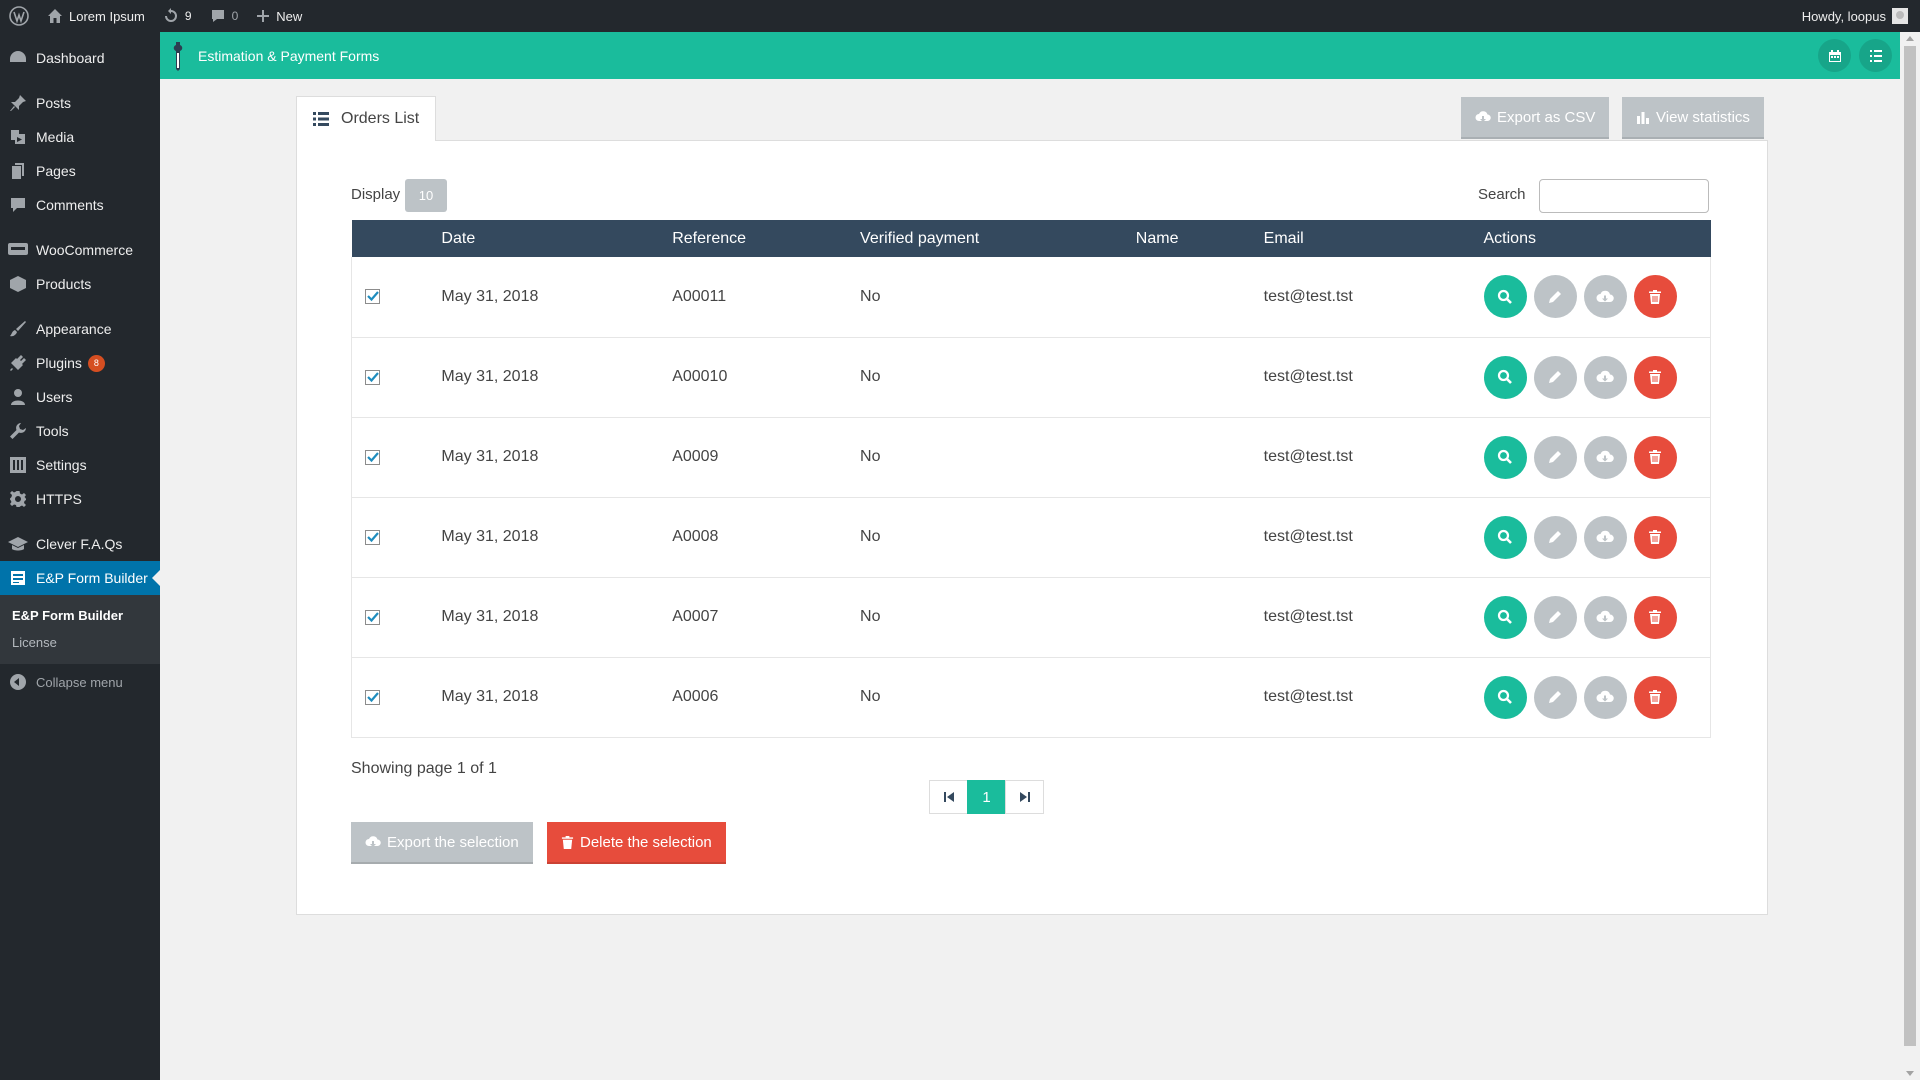  I want to click on menu-item-tools: Tools, so click(80, 431).